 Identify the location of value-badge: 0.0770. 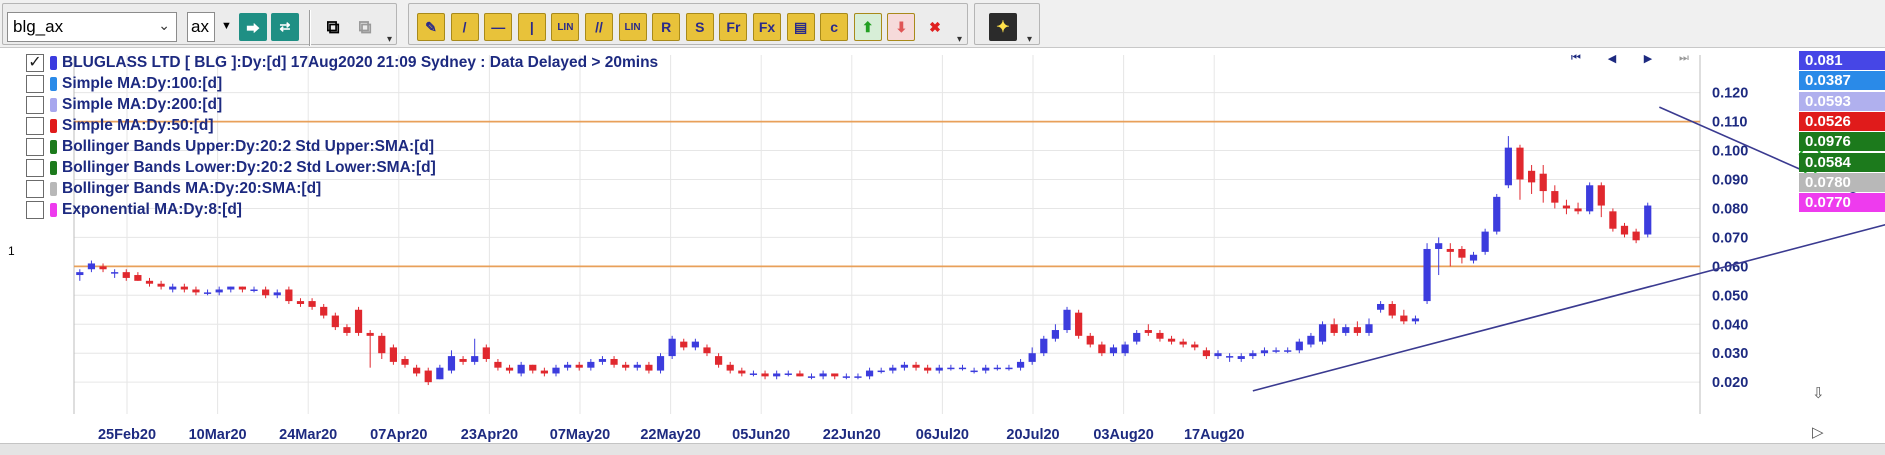
(1842, 203).